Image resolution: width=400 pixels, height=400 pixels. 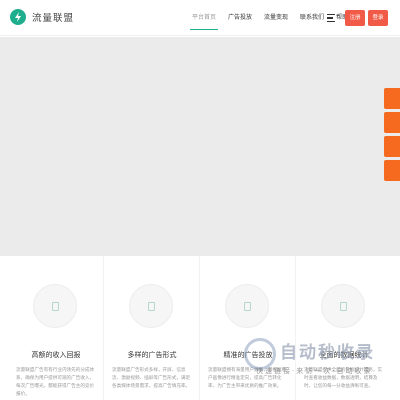 What do you see at coordinates (204, 18) in the screenshot?
I see `nav-item-home: 平台首页` at bounding box center [204, 18].